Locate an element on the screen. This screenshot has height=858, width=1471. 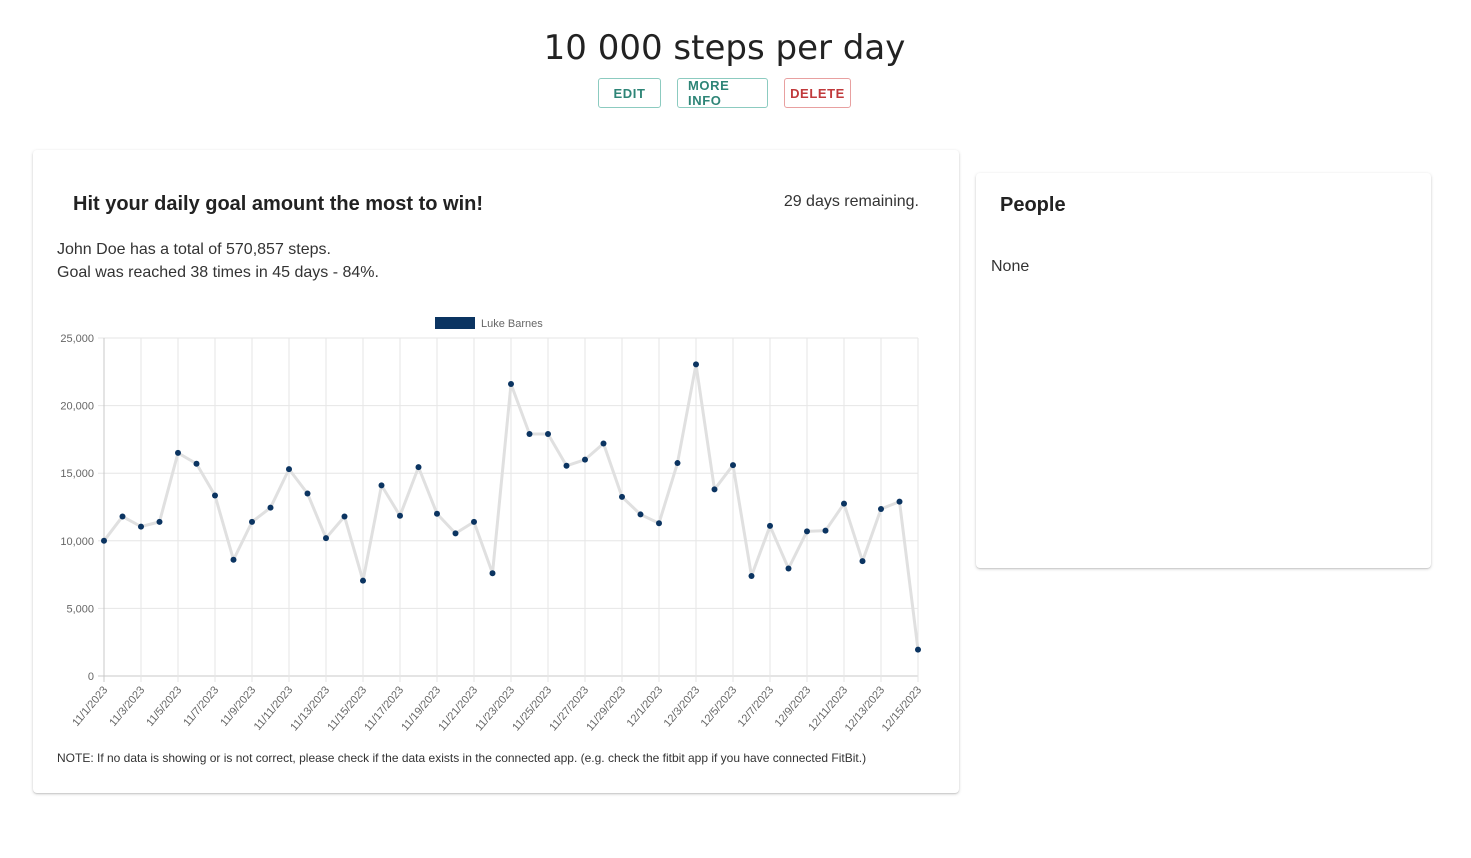
y-tick-label: 25,000 is located at coordinates (77, 339).